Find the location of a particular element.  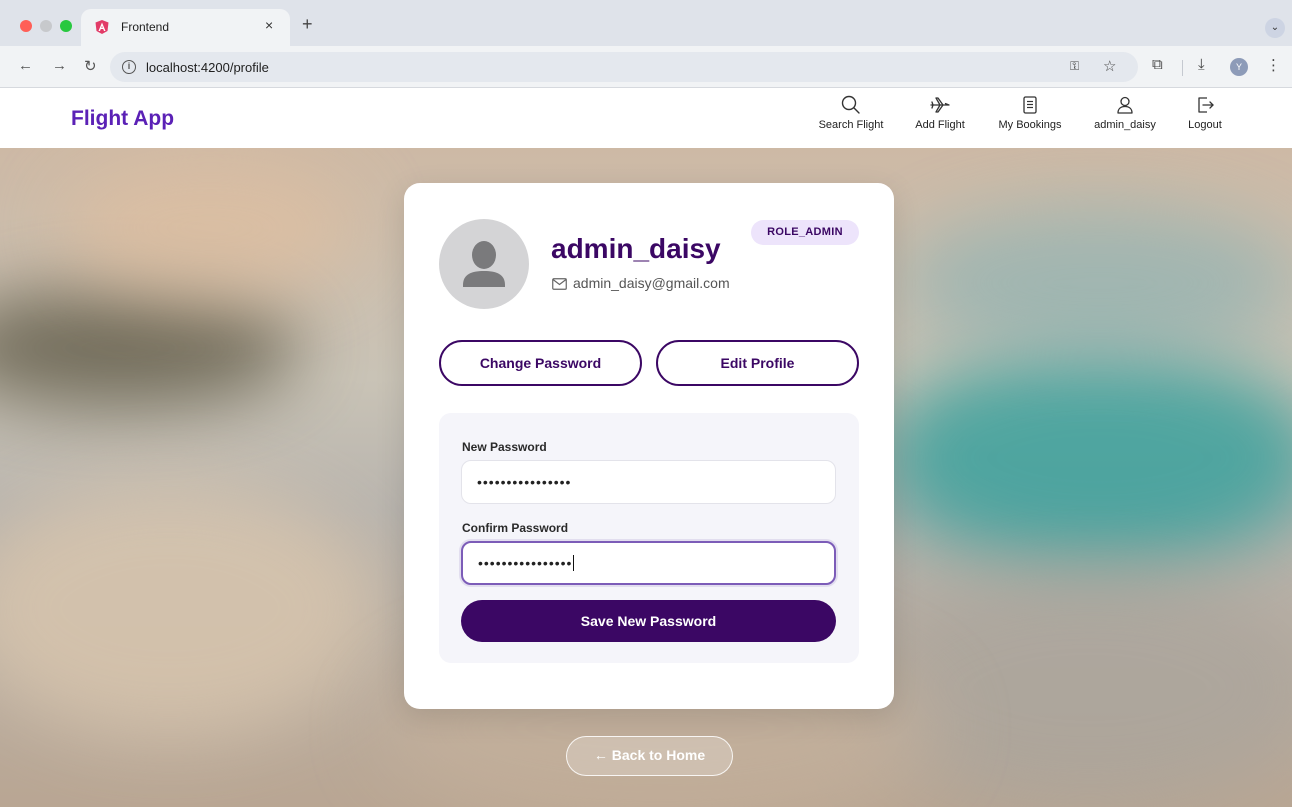

search-icon is located at coordinates (850, 104).